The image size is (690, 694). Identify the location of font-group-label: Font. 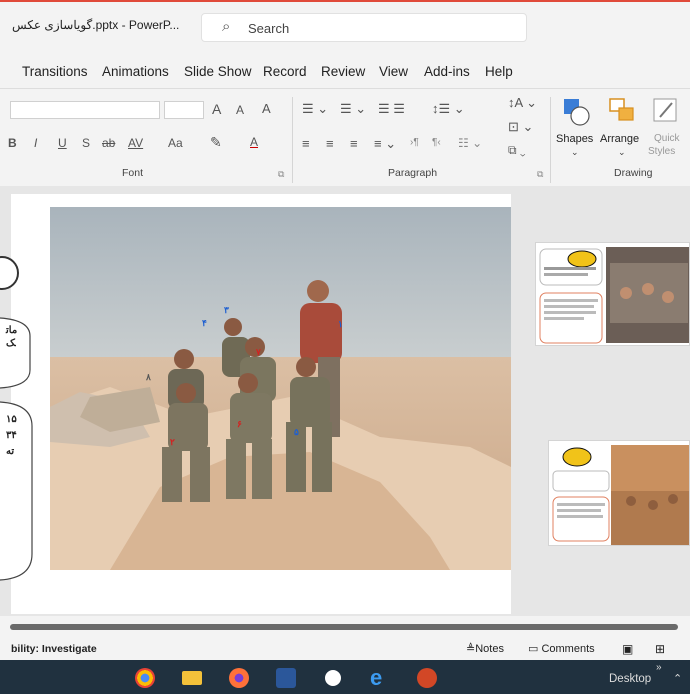
(133, 173).